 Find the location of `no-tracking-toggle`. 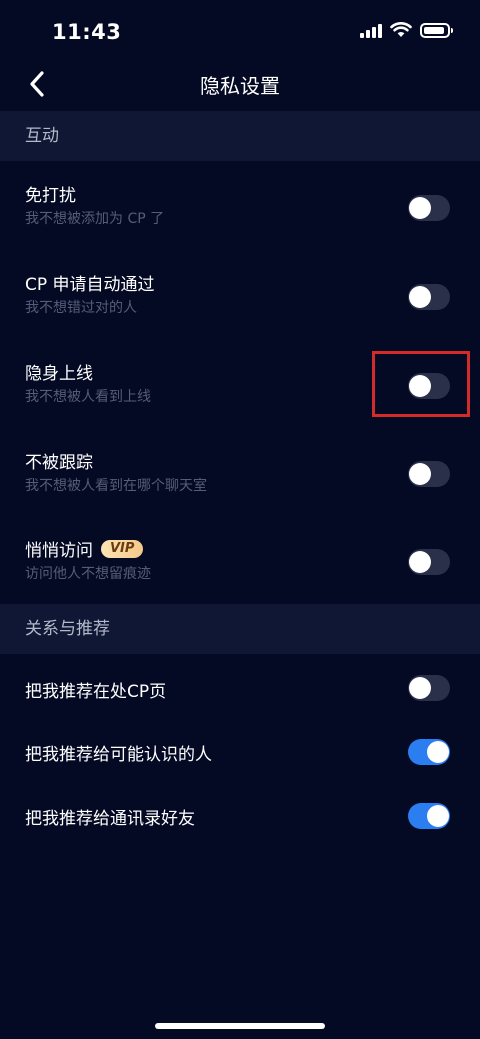

no-tracking-toggle is located at coordinates (429, 474).